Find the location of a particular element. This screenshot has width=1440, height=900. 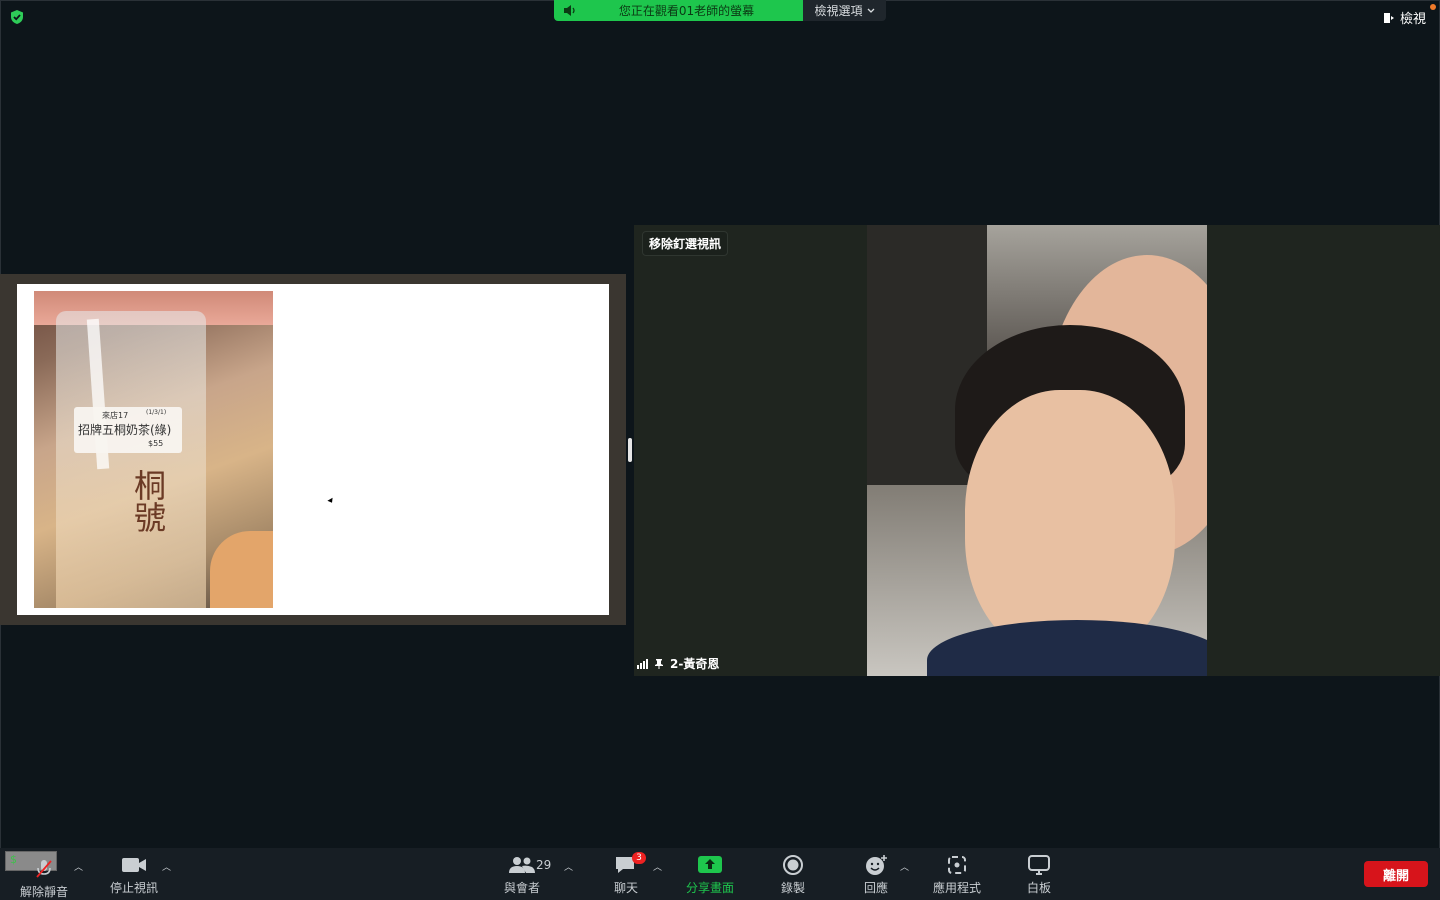

reactions-emoji-icon is located at coordinates (876, 865).